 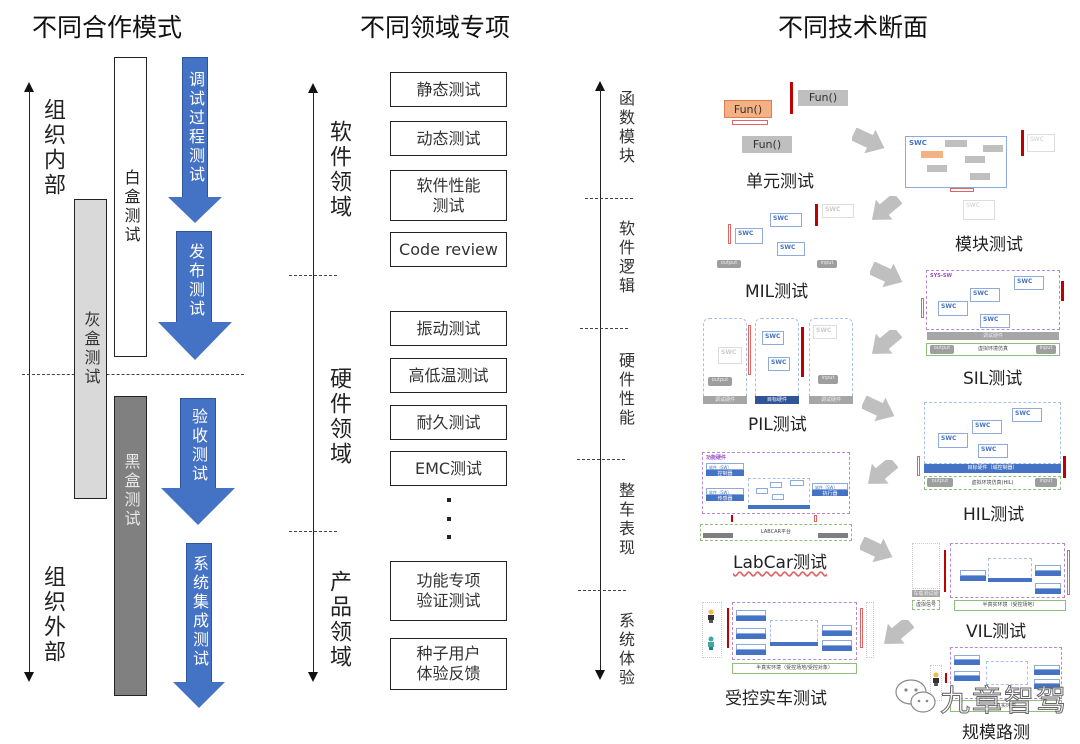 What do you see at coordinates (918, 143) in the screenshot?
I see `swc-label: SWC` at bounding box center [918, 143].